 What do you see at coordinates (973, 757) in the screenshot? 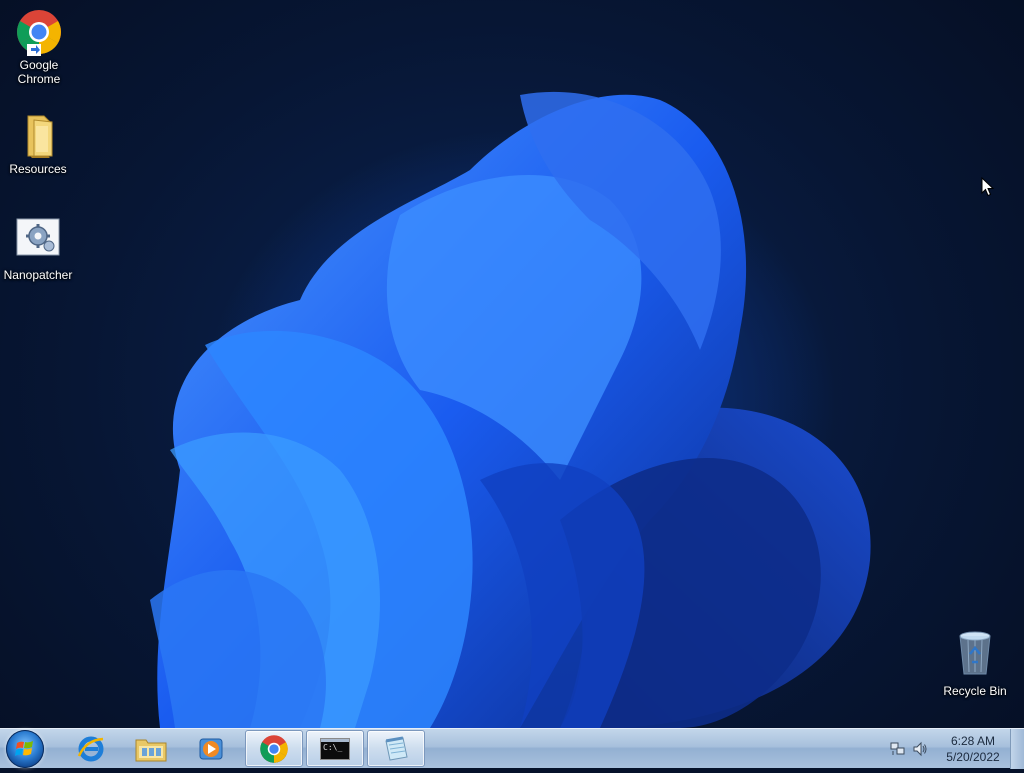
I see `clock-date: 5/20/2022` at bounding box center [973, 757].